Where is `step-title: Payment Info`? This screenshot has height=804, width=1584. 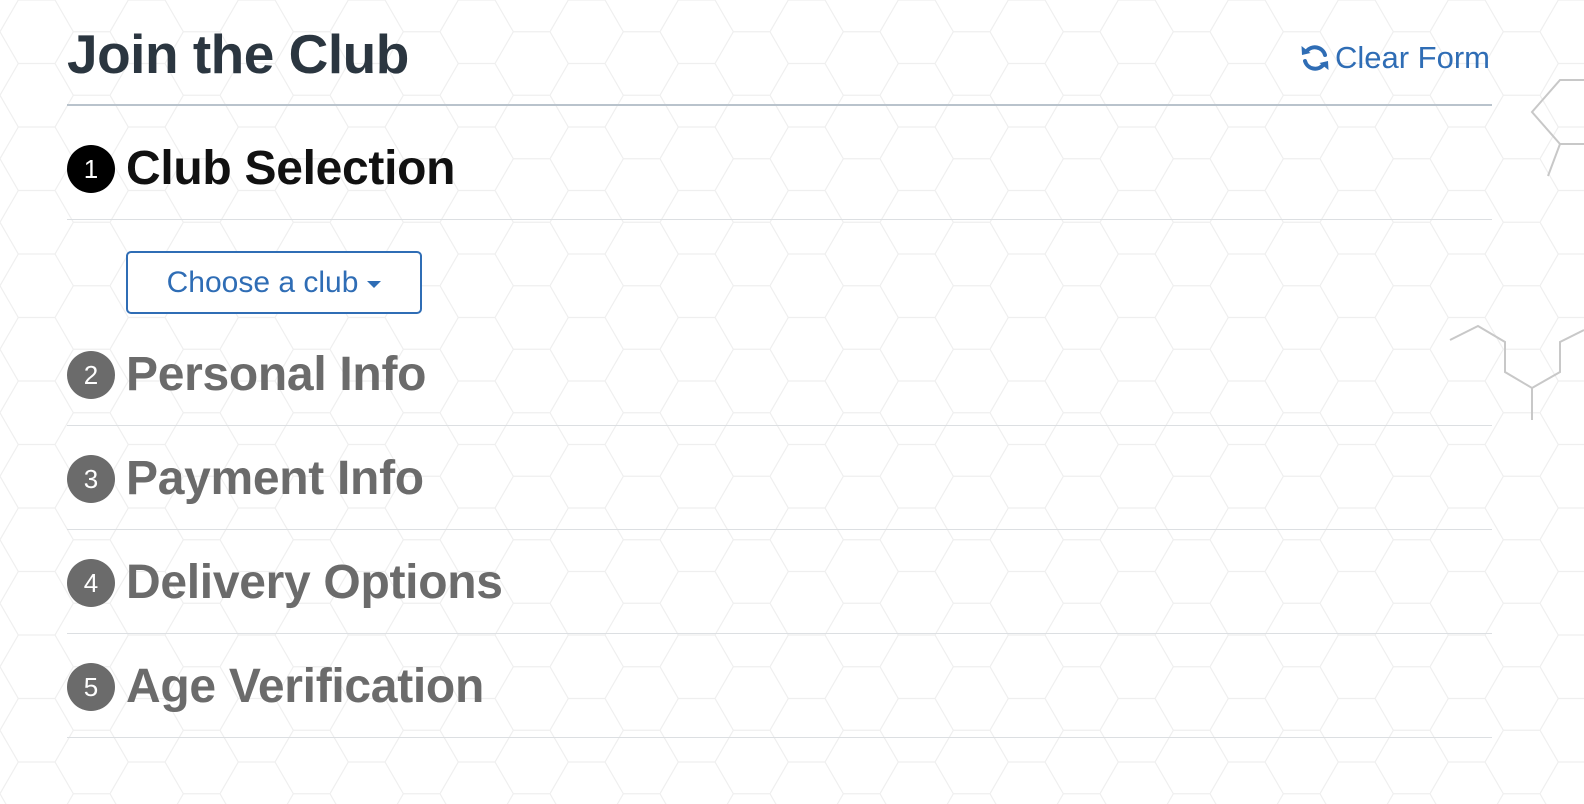
step-title: Payment Info is located at coordinates (275, 478).